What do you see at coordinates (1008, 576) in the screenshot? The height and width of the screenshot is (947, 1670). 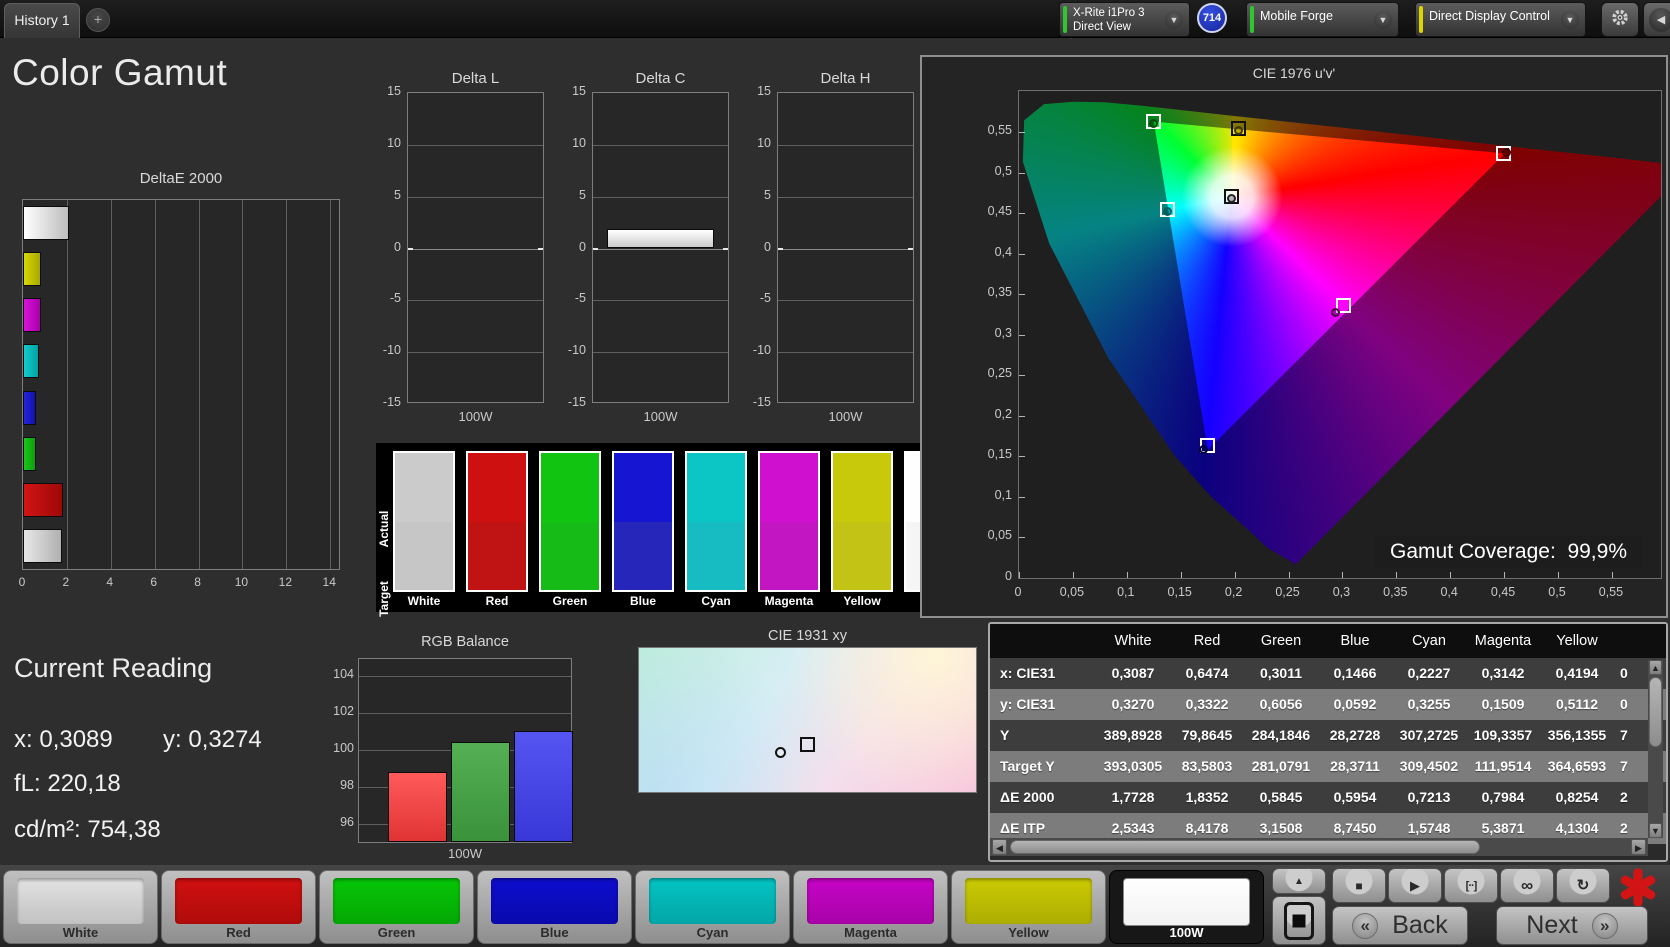 I see `cie-y-tick-label: 0` at bounding box center [1008, 576].